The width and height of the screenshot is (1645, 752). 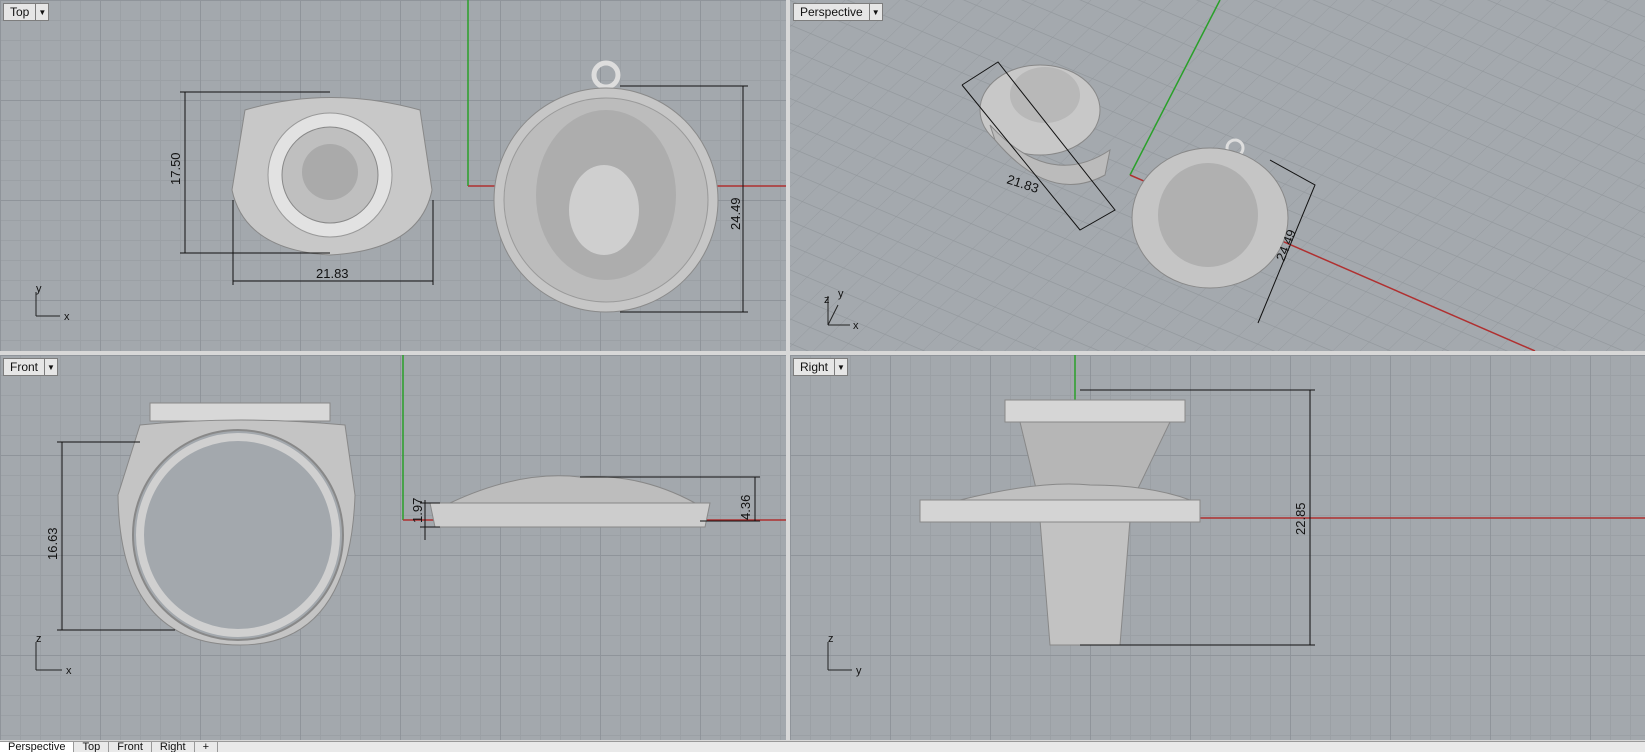 I want to click on pendant-right-model, so click(x=1060, y=503).